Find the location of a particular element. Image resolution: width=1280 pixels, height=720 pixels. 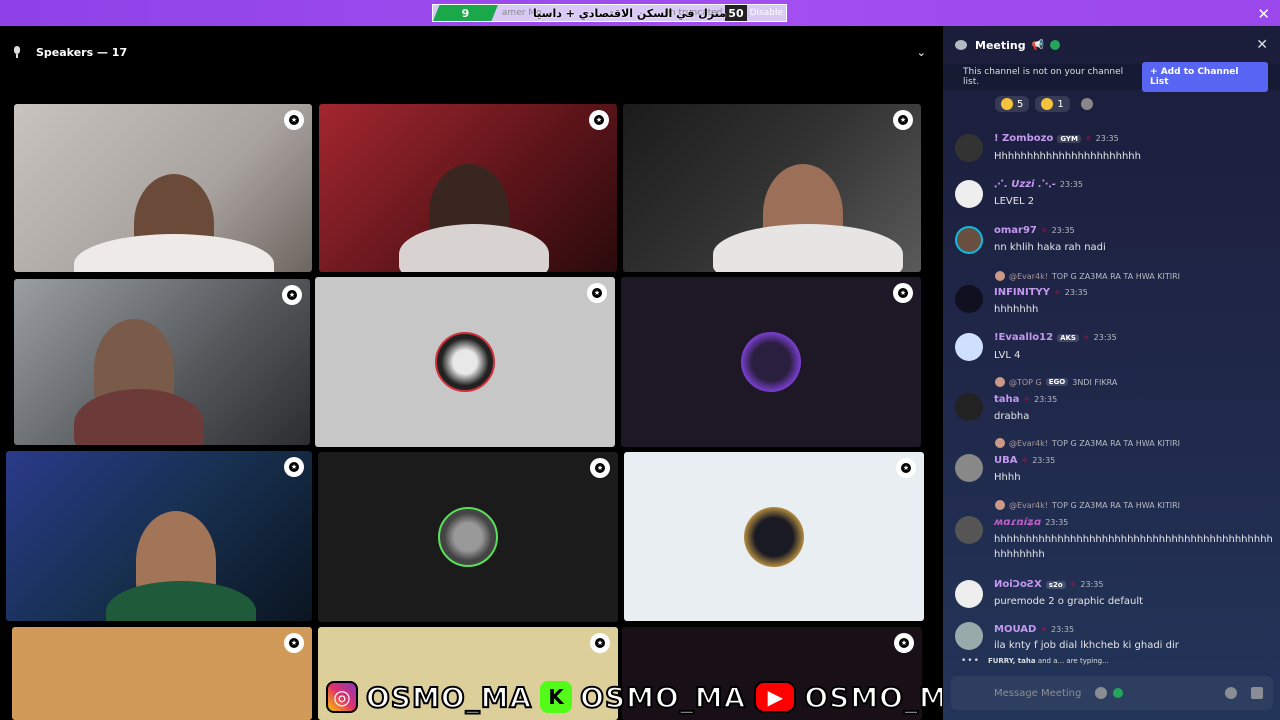

emoji-icon is located at coordinates (1231, 693).